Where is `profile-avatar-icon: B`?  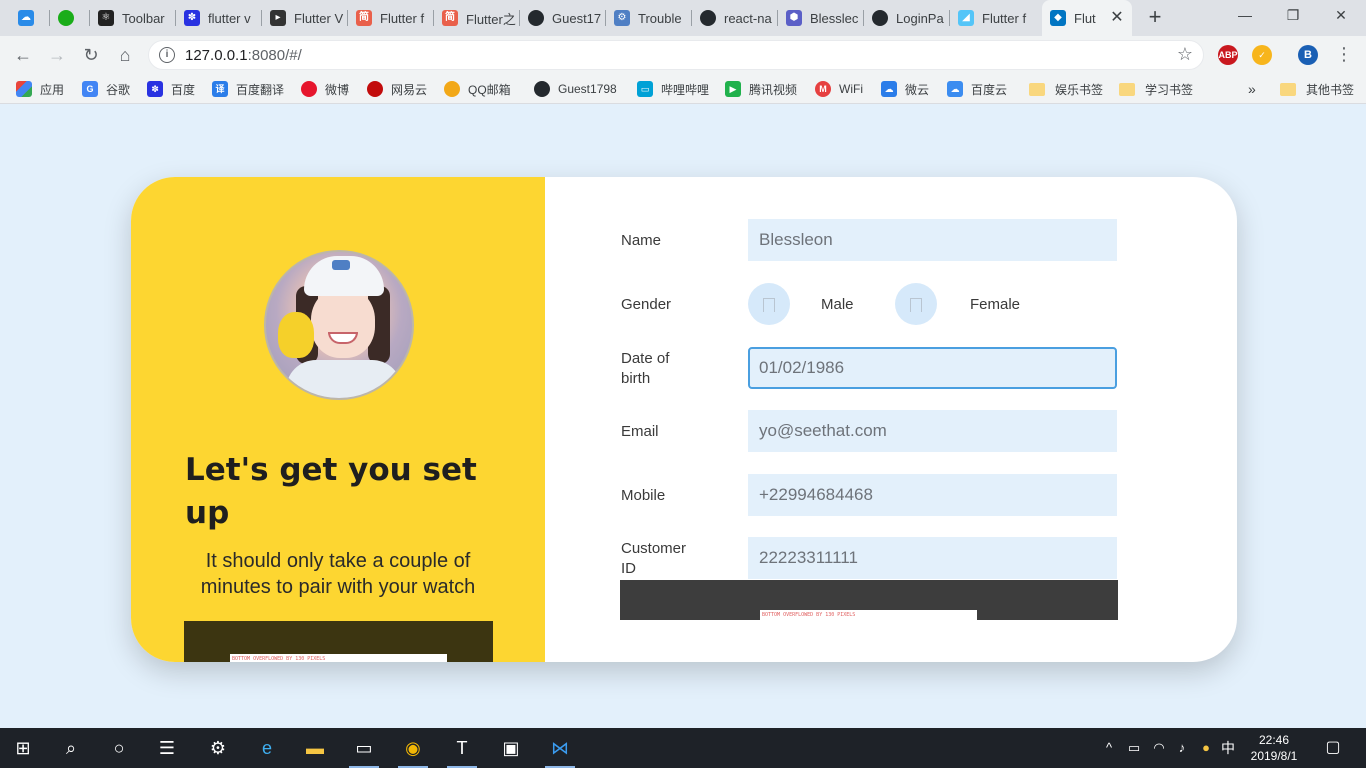
profile-avatar-icon: B is located at coordinates (1308, 55).